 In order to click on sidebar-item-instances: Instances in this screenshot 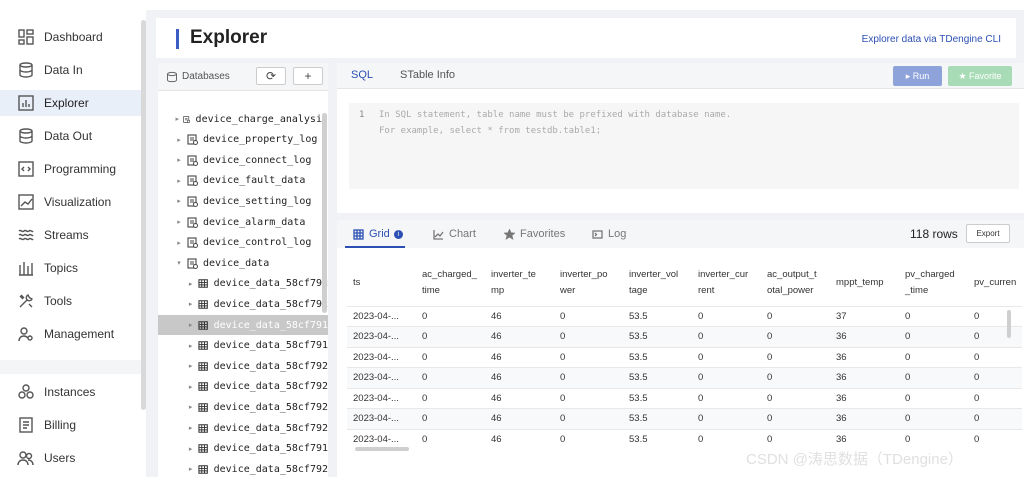, I will do `click(71, 392)`.